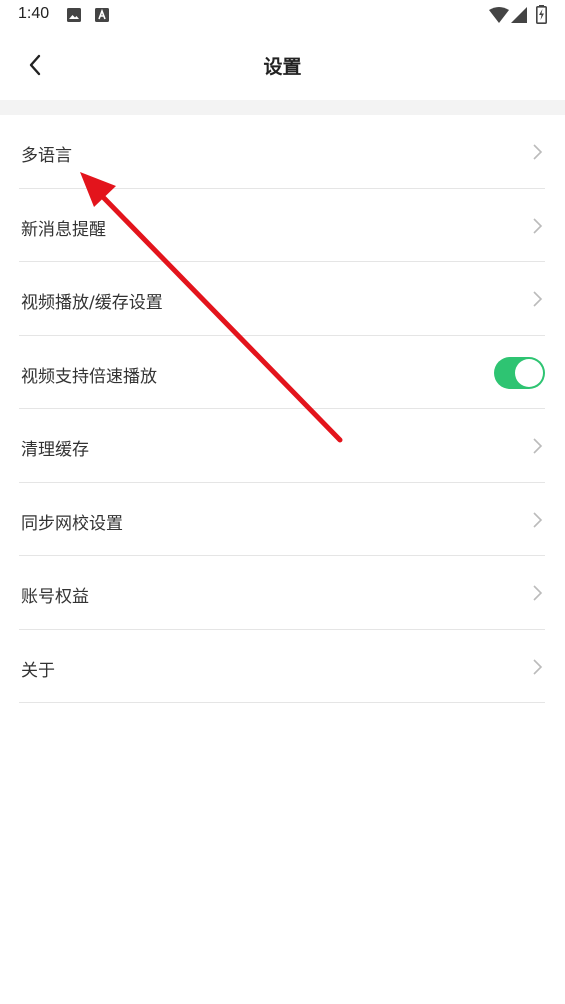 The height and width of the screenshot is (1004, 565). Describe the element at coordinates (55, 450) in the screenshot. I see `setting-label: 清理缓存` at that location.